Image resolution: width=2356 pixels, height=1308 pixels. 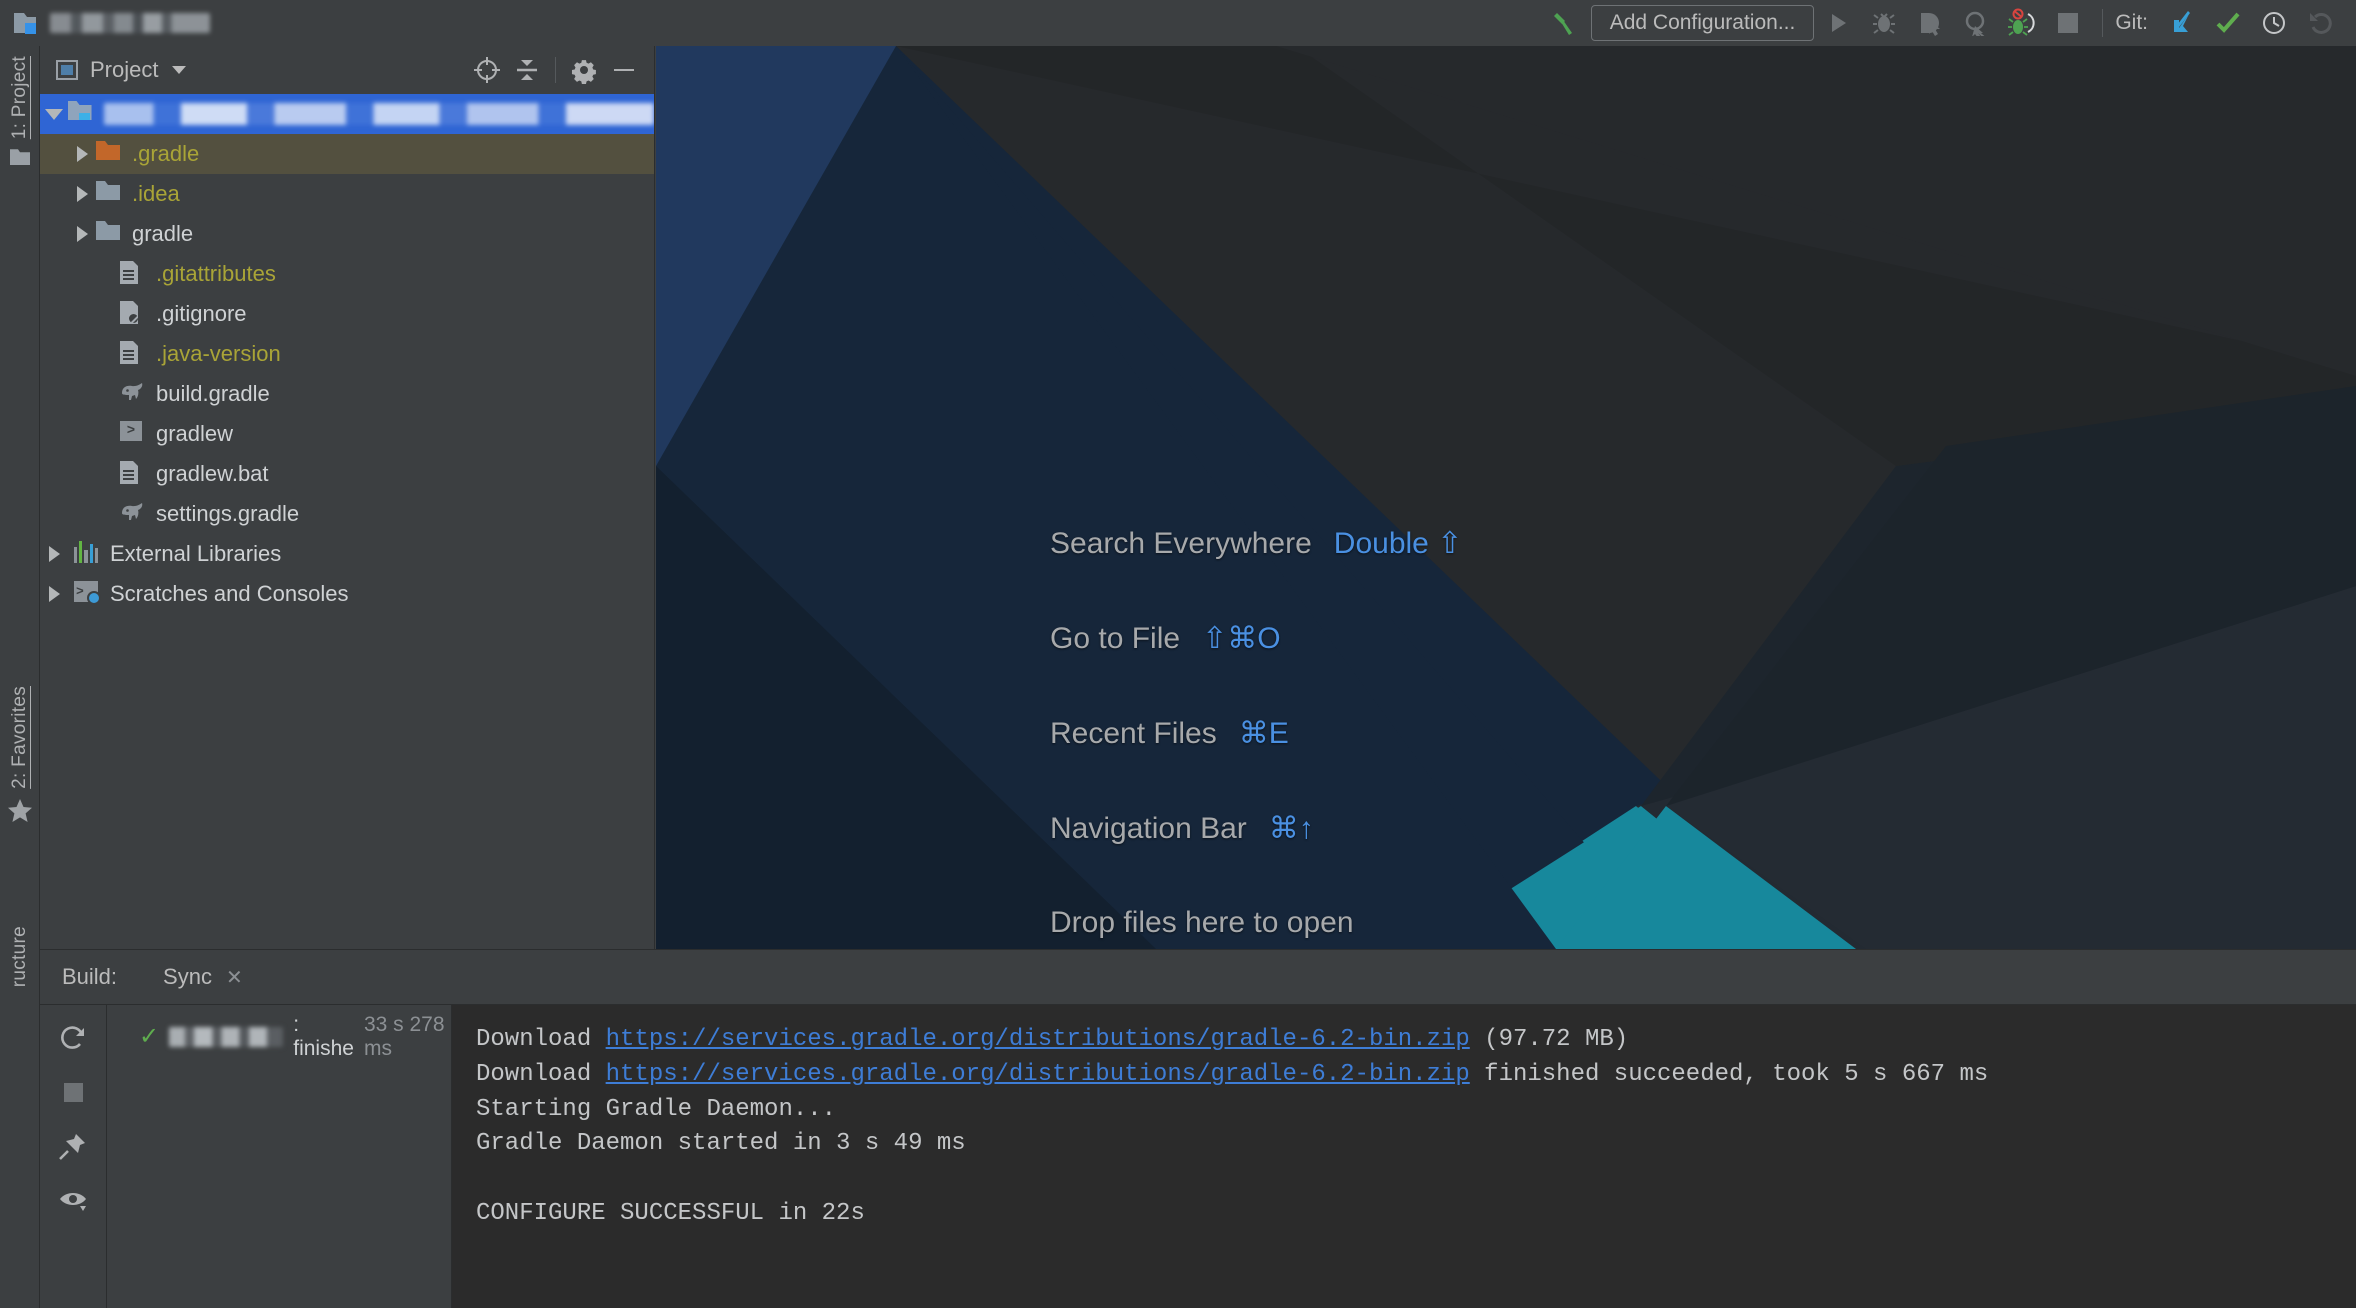 What do you see at coordinates (279, 1156) in the screenshot?
I see `build-events-tree: ✓ : finishe 33 s 278 ms` at bounding box center [279, 1156].